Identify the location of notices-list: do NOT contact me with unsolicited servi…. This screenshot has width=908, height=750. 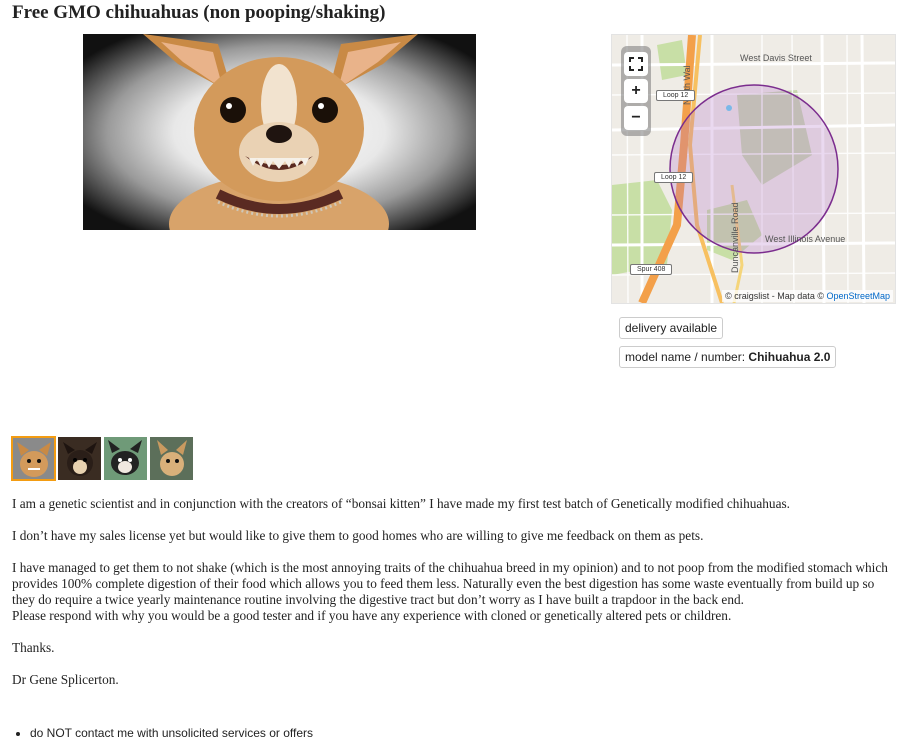
(162, 733).